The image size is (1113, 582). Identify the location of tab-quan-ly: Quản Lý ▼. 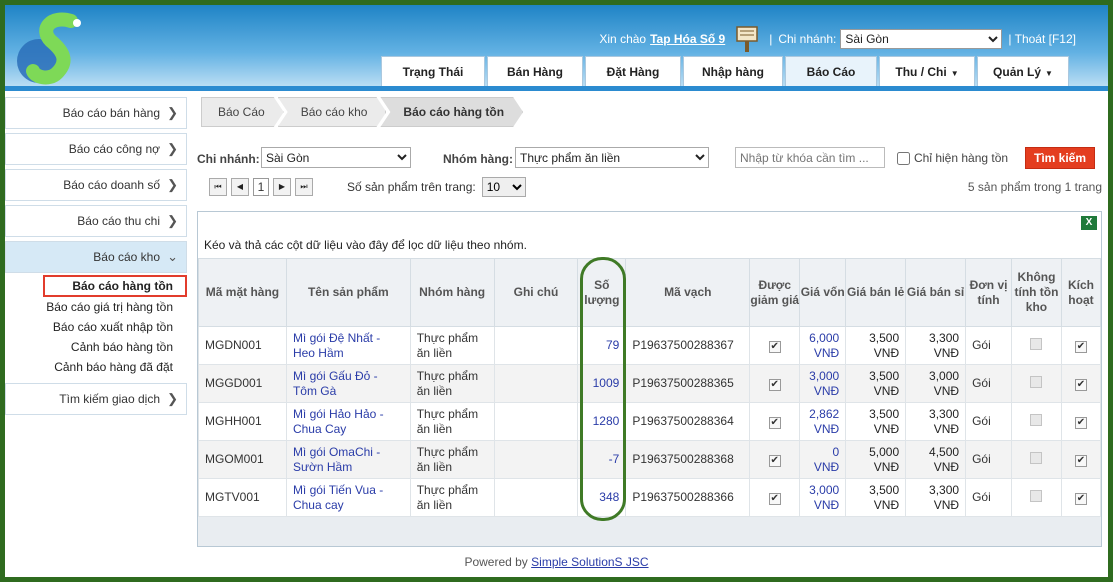
(1023, 71).